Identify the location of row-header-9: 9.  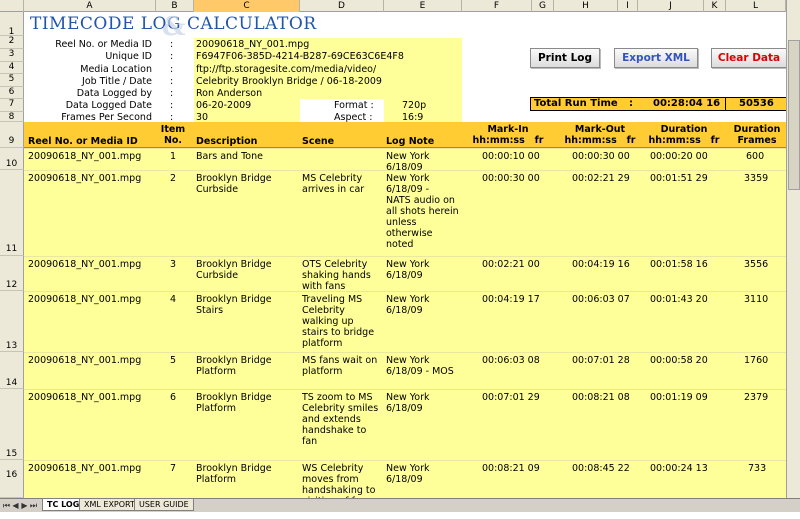
(12, 135).